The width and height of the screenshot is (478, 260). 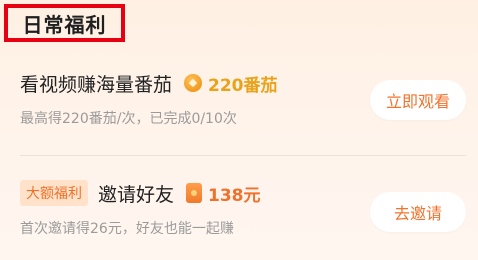 I want to click on watch-now-button: 立即观看, so click(x=418, y=100).